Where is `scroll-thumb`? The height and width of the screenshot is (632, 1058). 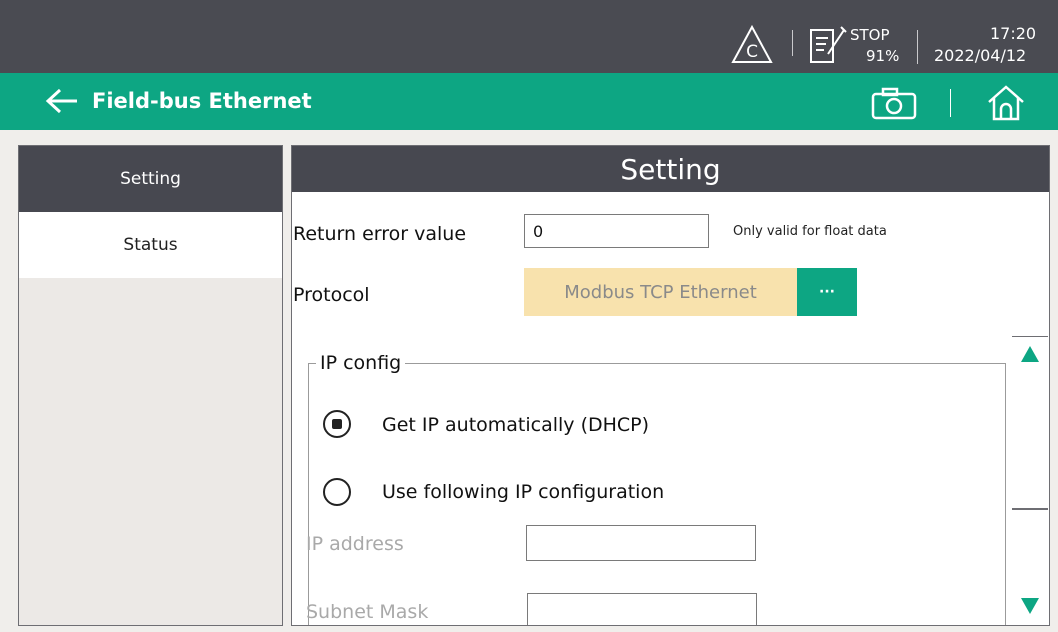
scroll-thumb is located at coordinates (1030, 336).